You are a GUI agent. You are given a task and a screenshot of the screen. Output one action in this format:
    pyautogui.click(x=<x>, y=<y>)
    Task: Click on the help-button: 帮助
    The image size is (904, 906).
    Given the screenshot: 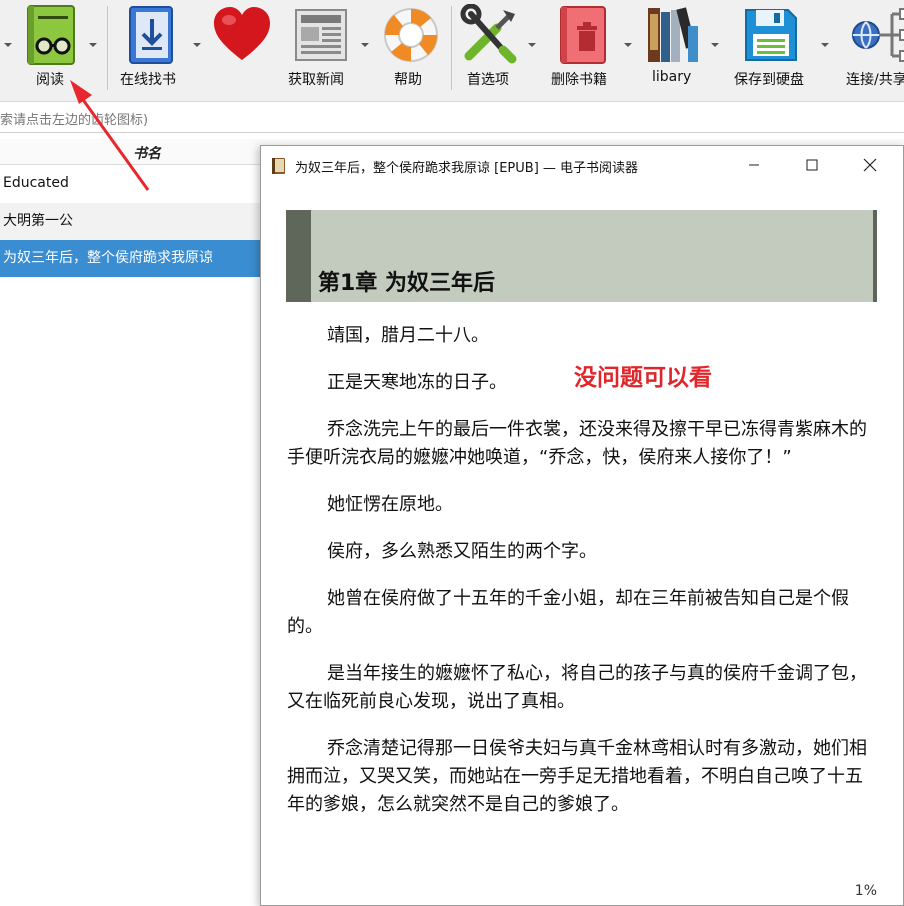 What is the action you would take?
    pyautogui.click(x=413, y=50)
    